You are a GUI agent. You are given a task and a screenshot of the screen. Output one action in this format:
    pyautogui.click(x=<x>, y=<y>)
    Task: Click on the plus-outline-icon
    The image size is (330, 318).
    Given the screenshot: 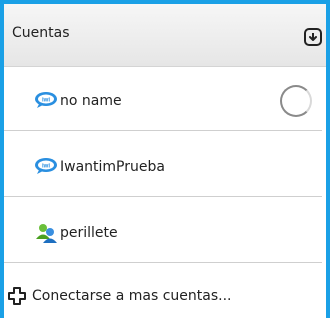 What is the action you would take?
    pyautogui.click(x=17, y=296)
    